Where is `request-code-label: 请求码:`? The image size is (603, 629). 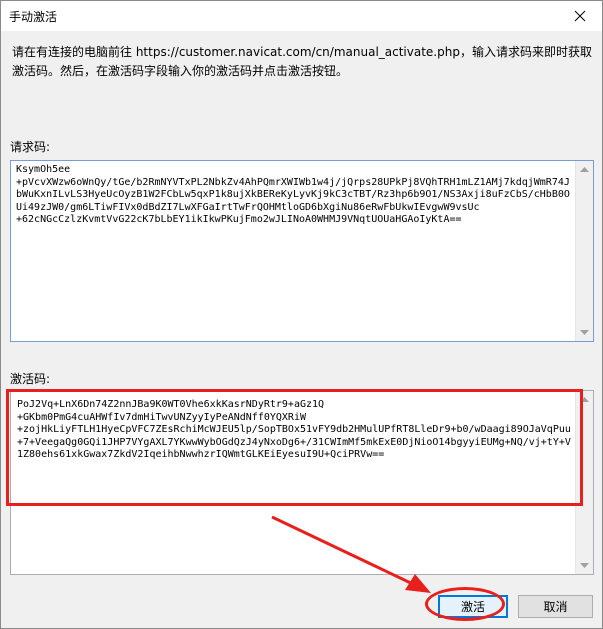
request-code-label: 请求码: is located at coordinates (30, 147).